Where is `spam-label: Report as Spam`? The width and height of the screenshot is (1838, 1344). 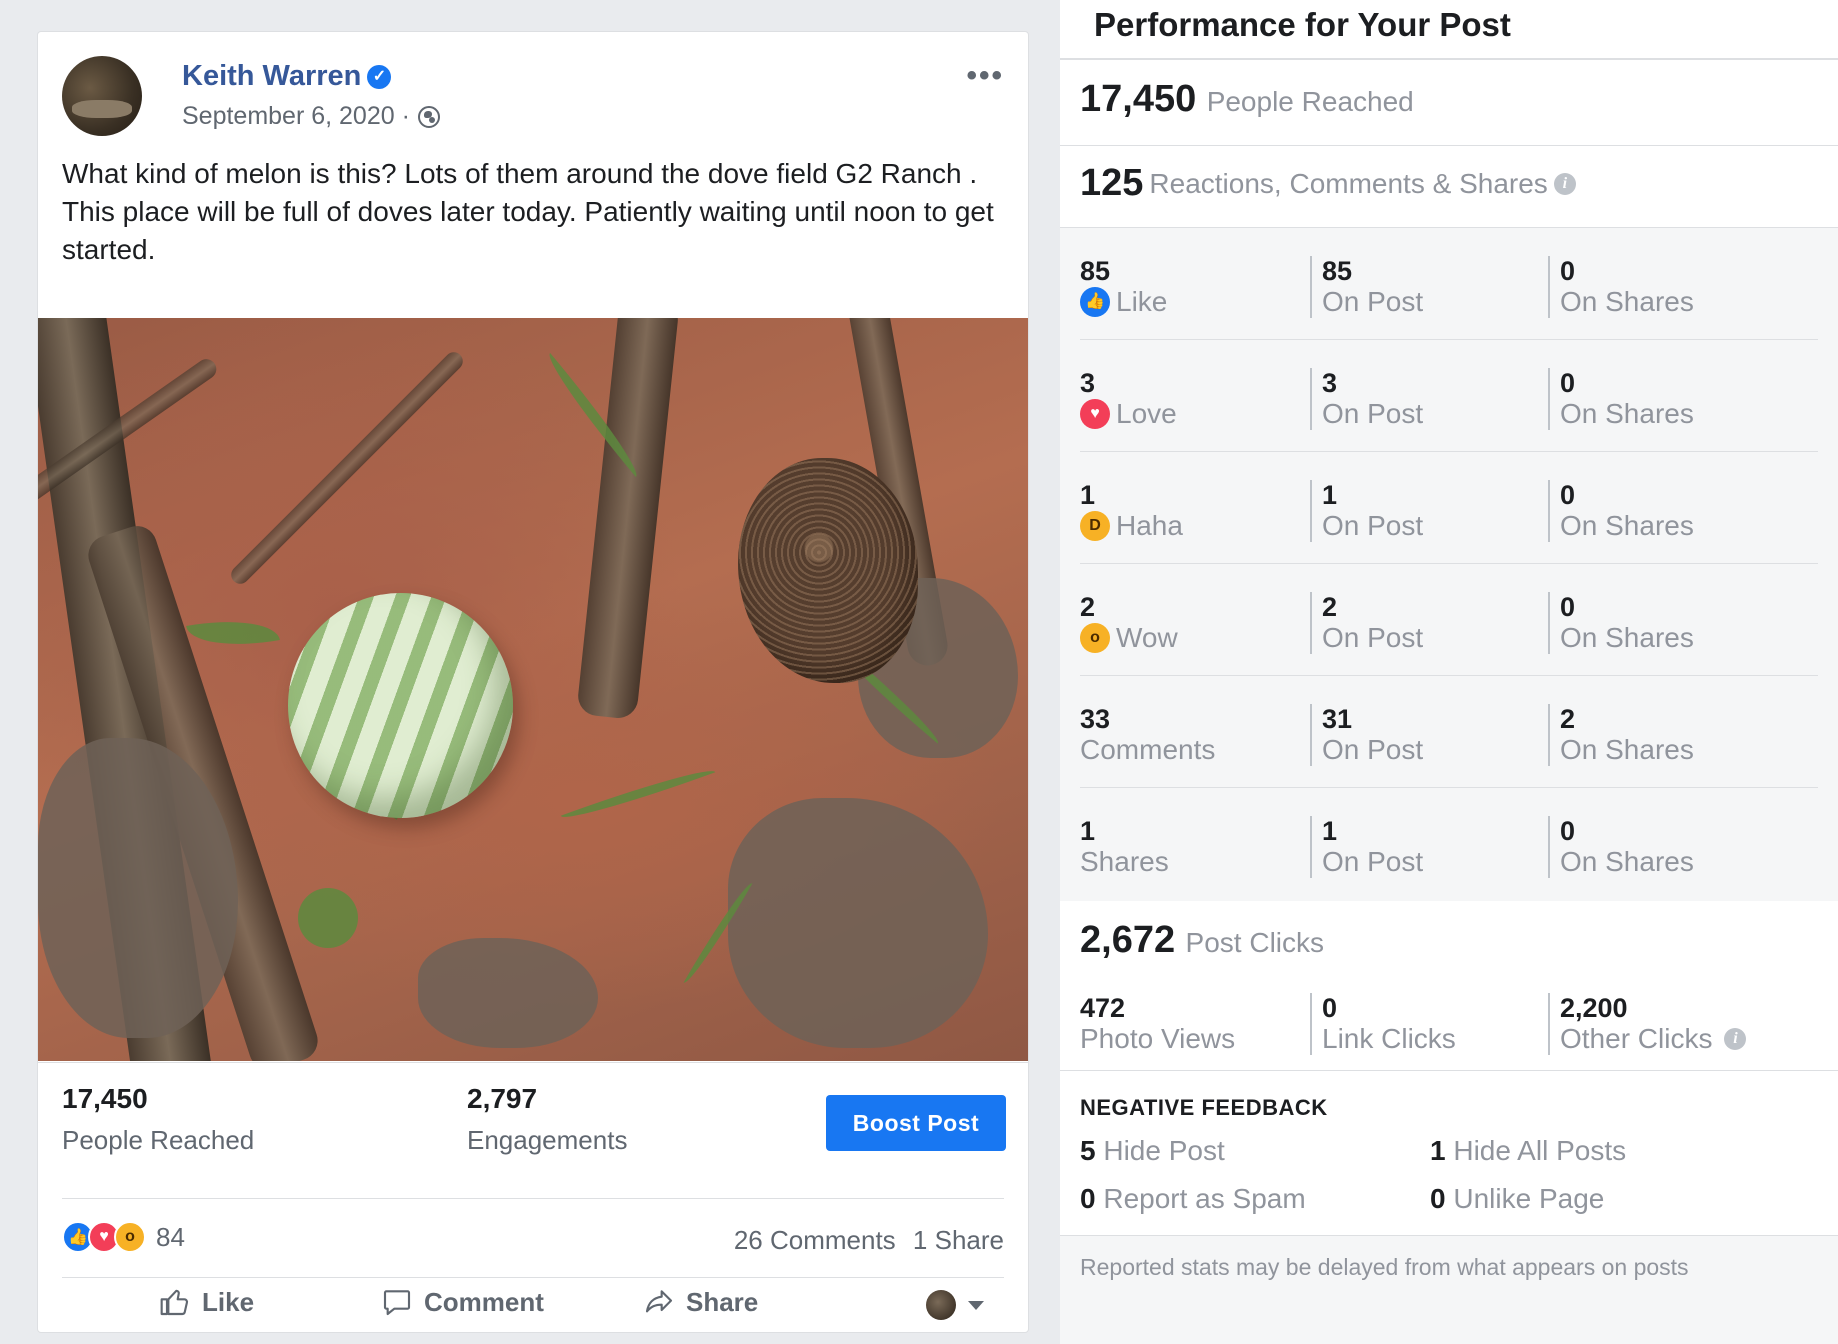
spam-label: Report as Spam is located at coordinates (1204, 1198).